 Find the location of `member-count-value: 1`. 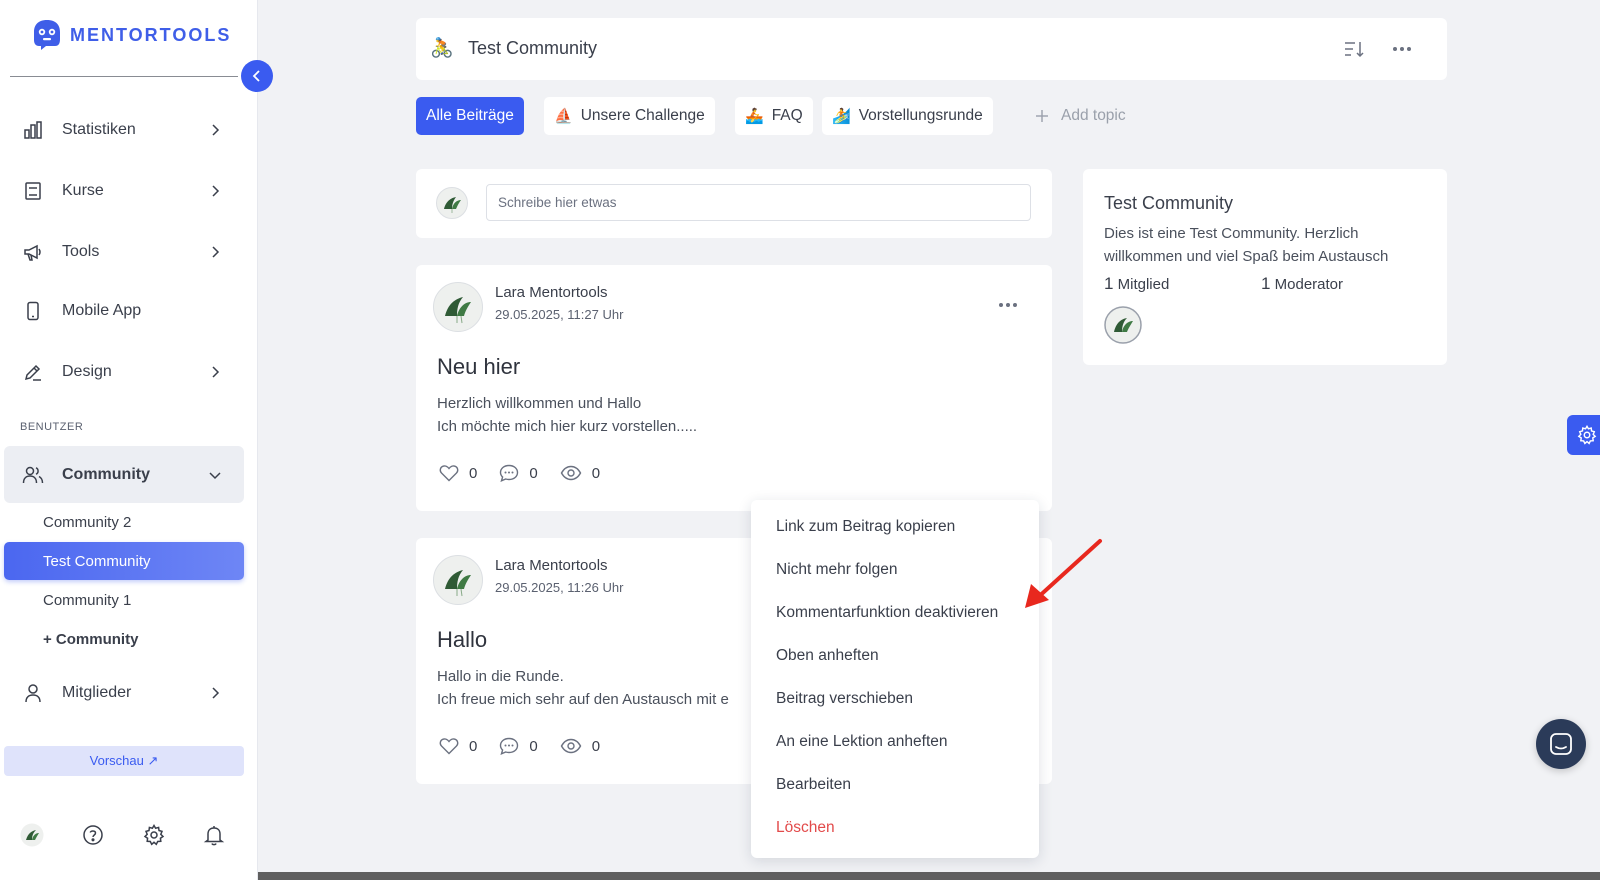

member-count-value: 1 is located at coordinates (1109, 283).